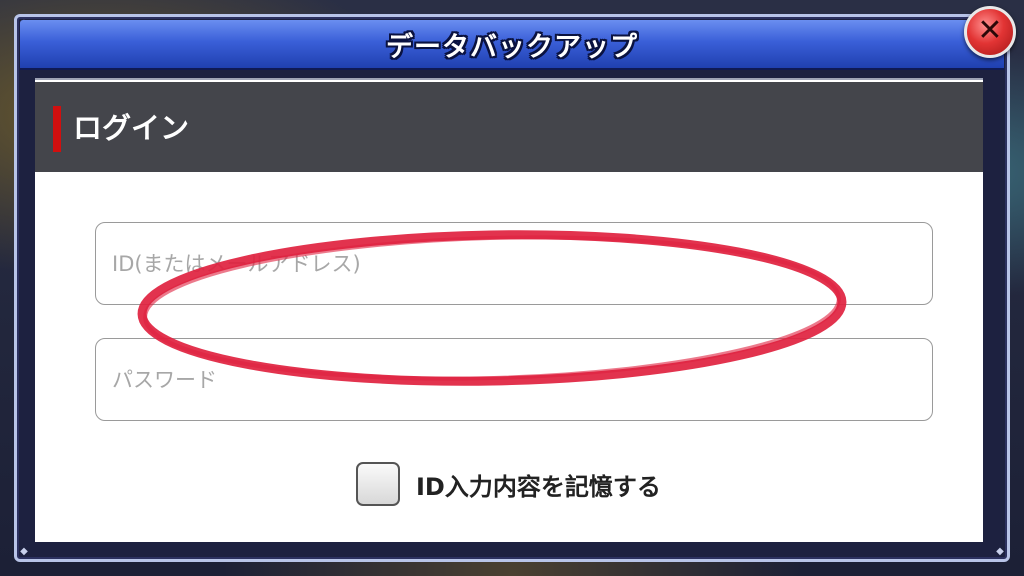 The image size is (1024, 576). I want to click on close-button: ✕, so click(990, 32).